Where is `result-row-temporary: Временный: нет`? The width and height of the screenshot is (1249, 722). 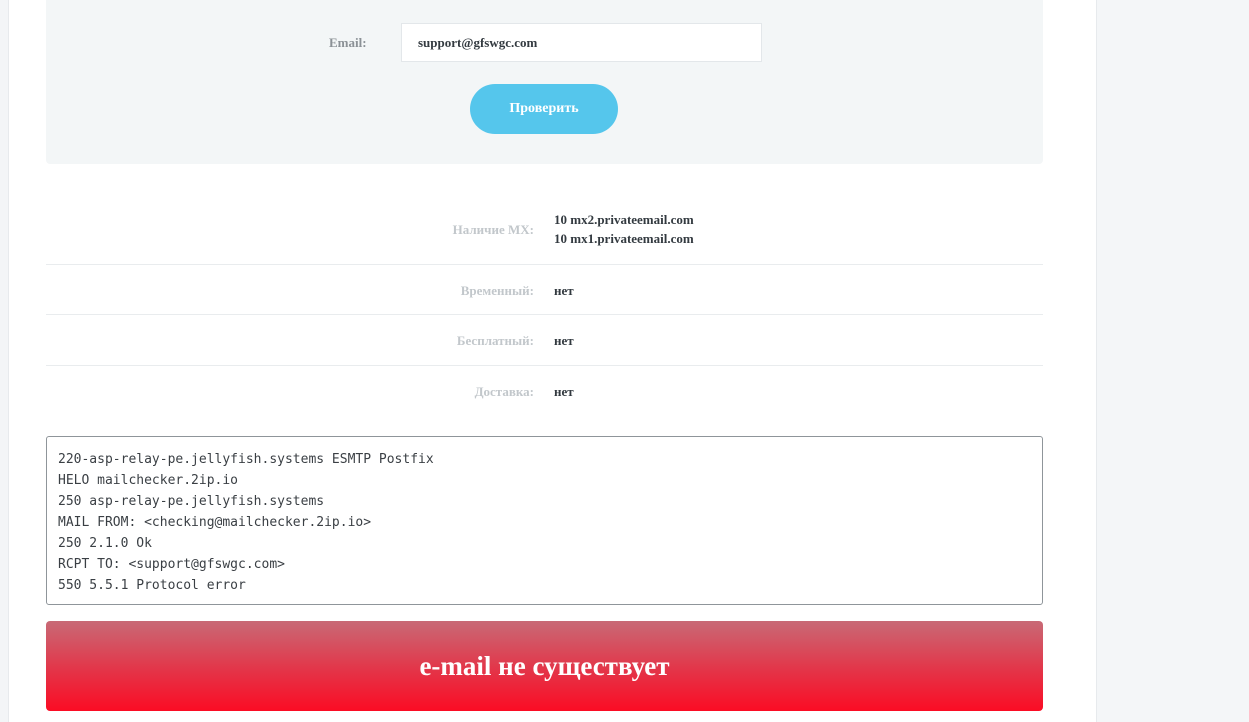 result-row-temporary: Временный: нет is located at coordinates (544, 290).